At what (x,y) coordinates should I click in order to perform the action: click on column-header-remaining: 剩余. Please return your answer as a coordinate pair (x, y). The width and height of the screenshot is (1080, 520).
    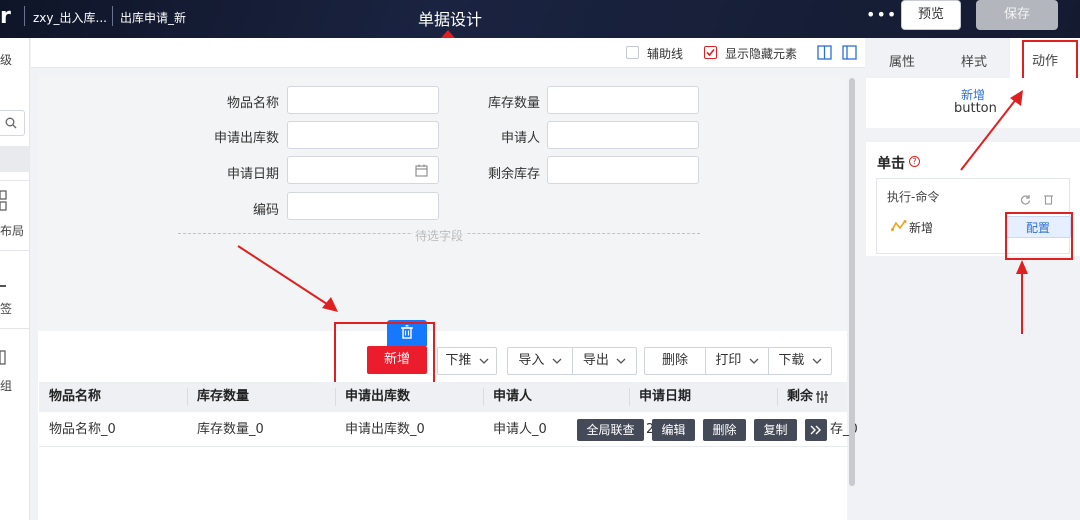
    Looking at the image, I should click on (797, 397).